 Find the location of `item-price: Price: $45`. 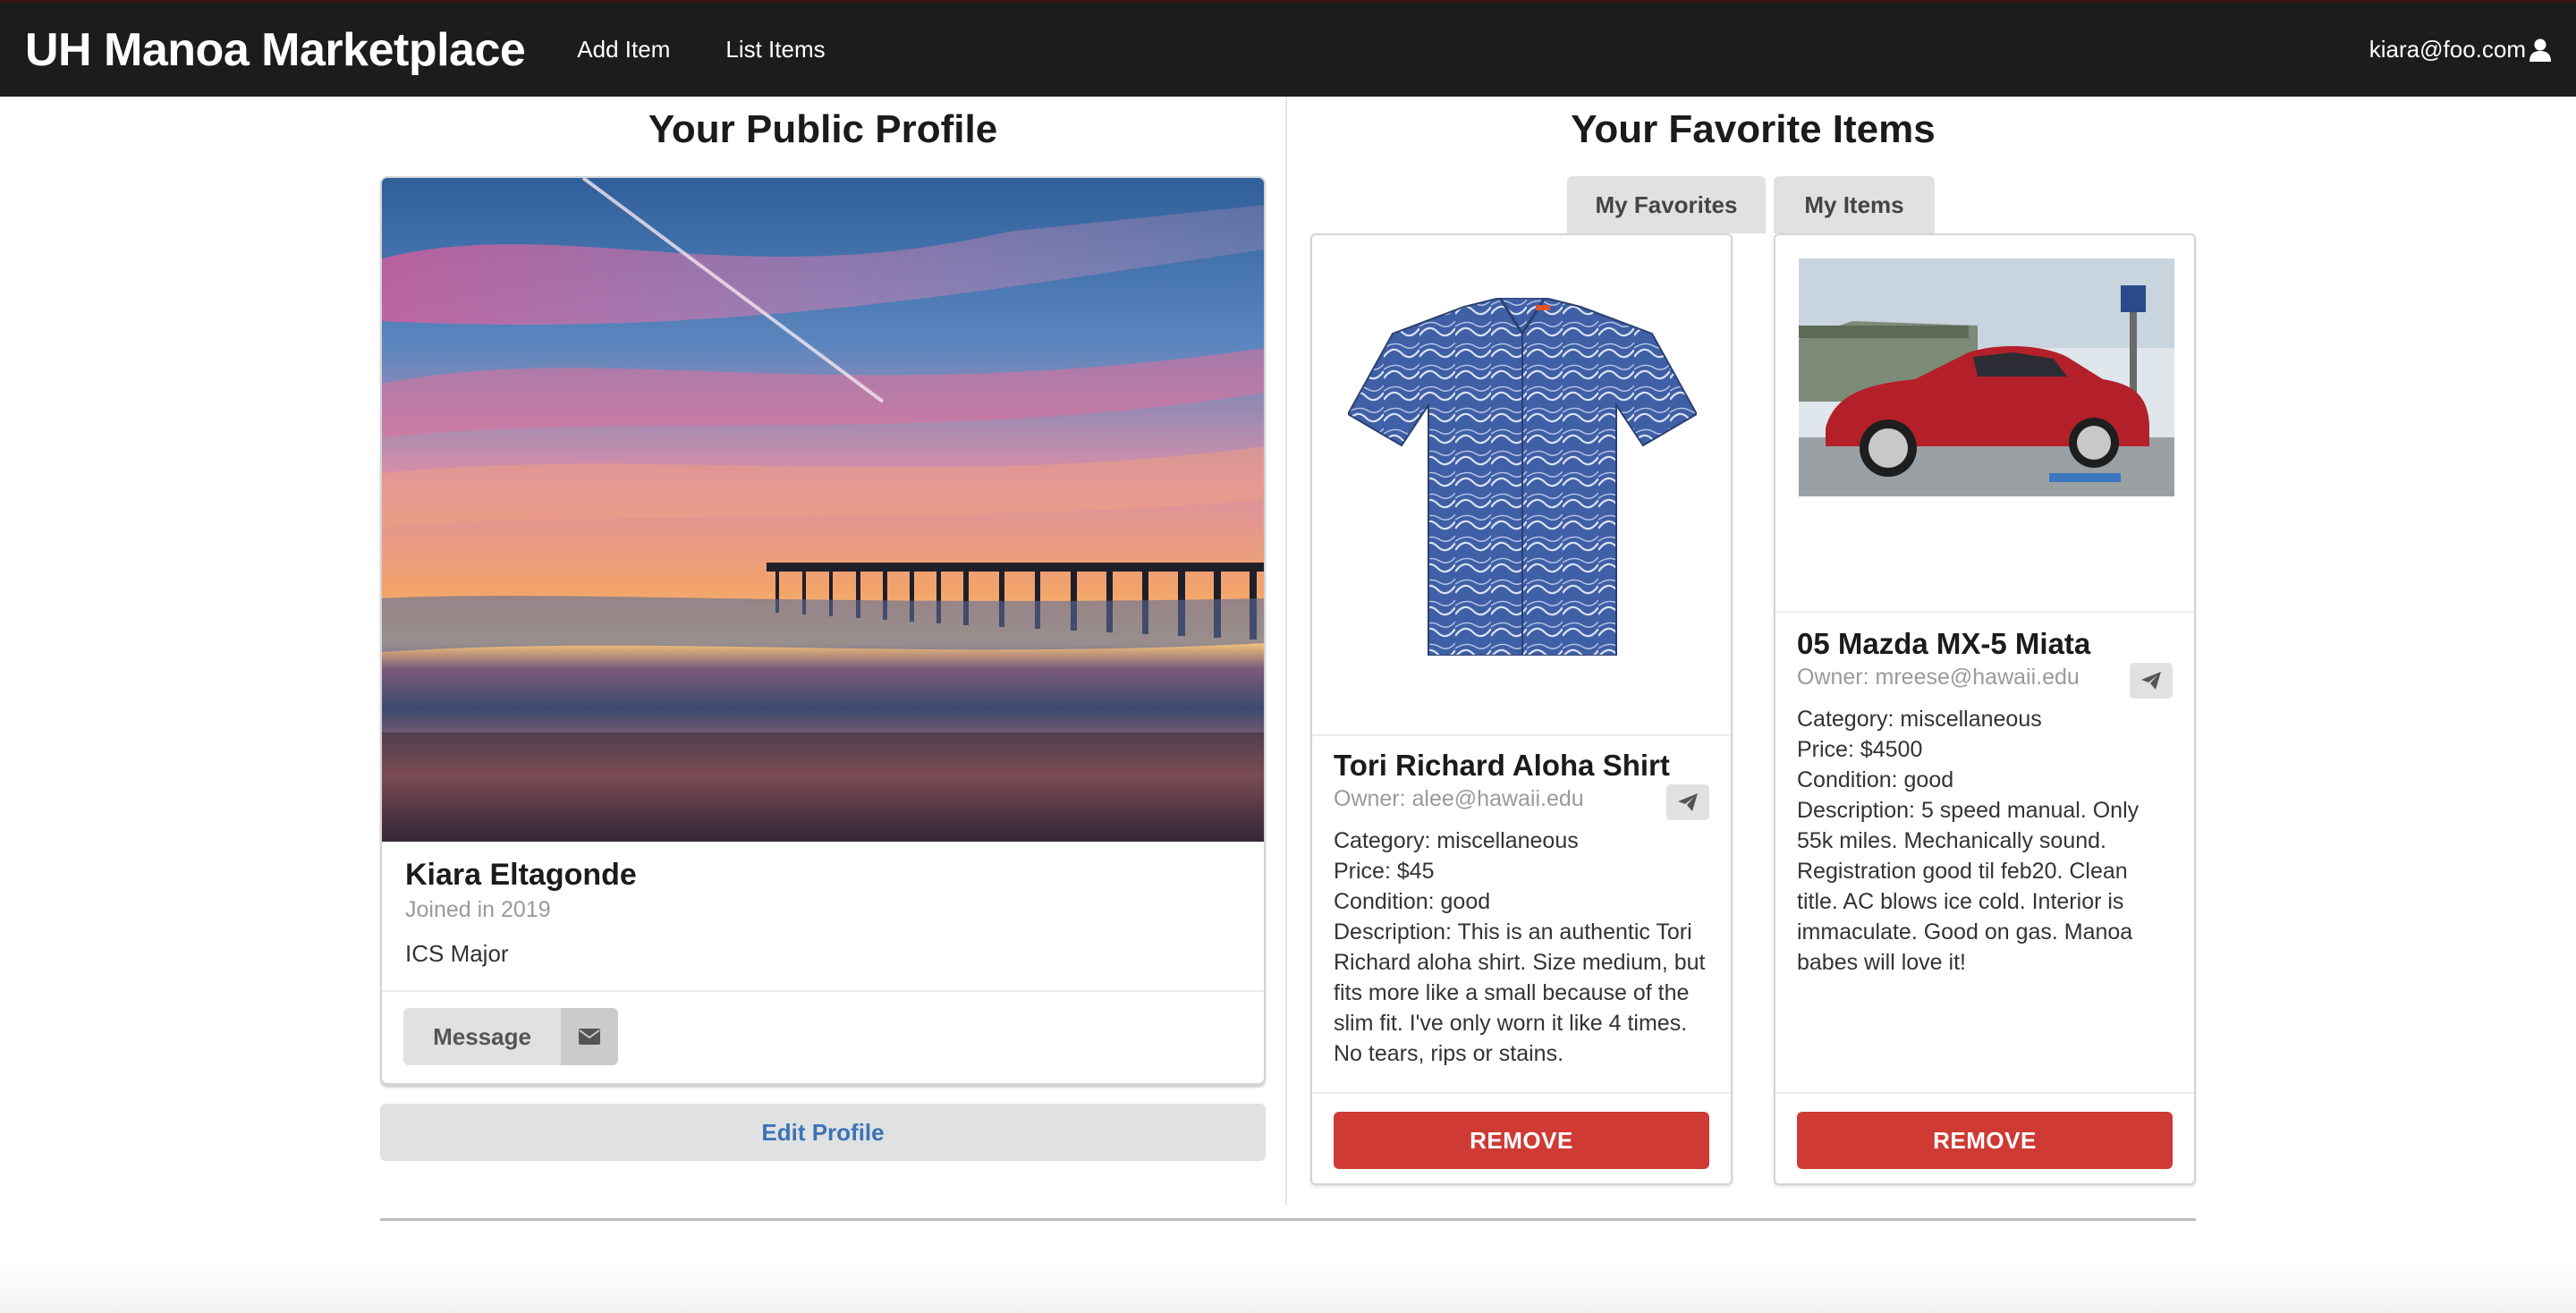

item-price: Price: $45 is located at coordinates (1384, 871).